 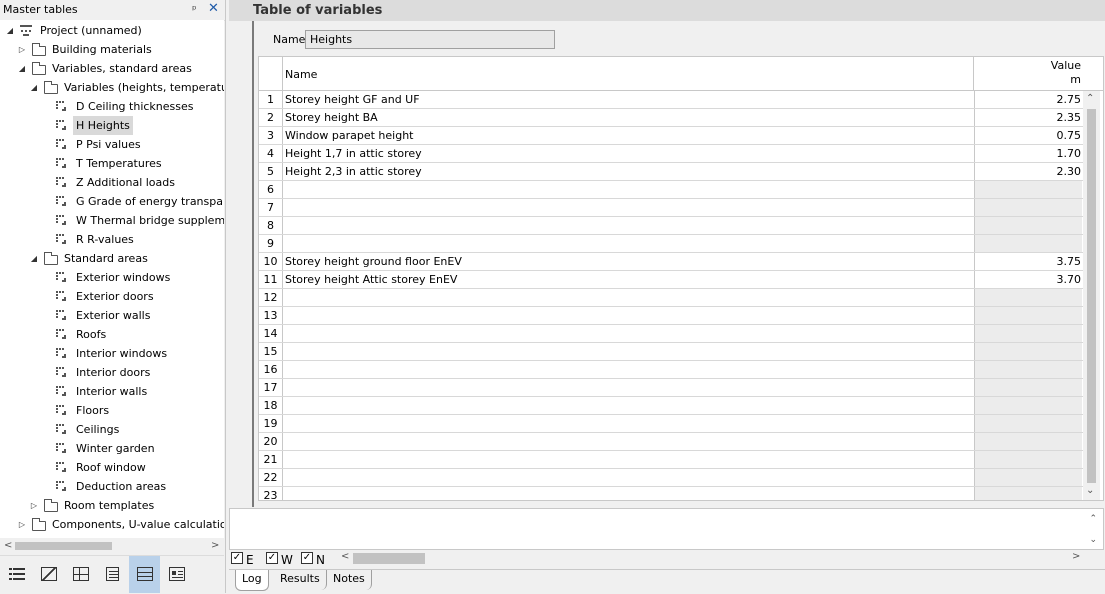 What do you see at coordinates (671, 298) in the screenshot?
I see `table-row: 12` at bounding box center [671, 298].